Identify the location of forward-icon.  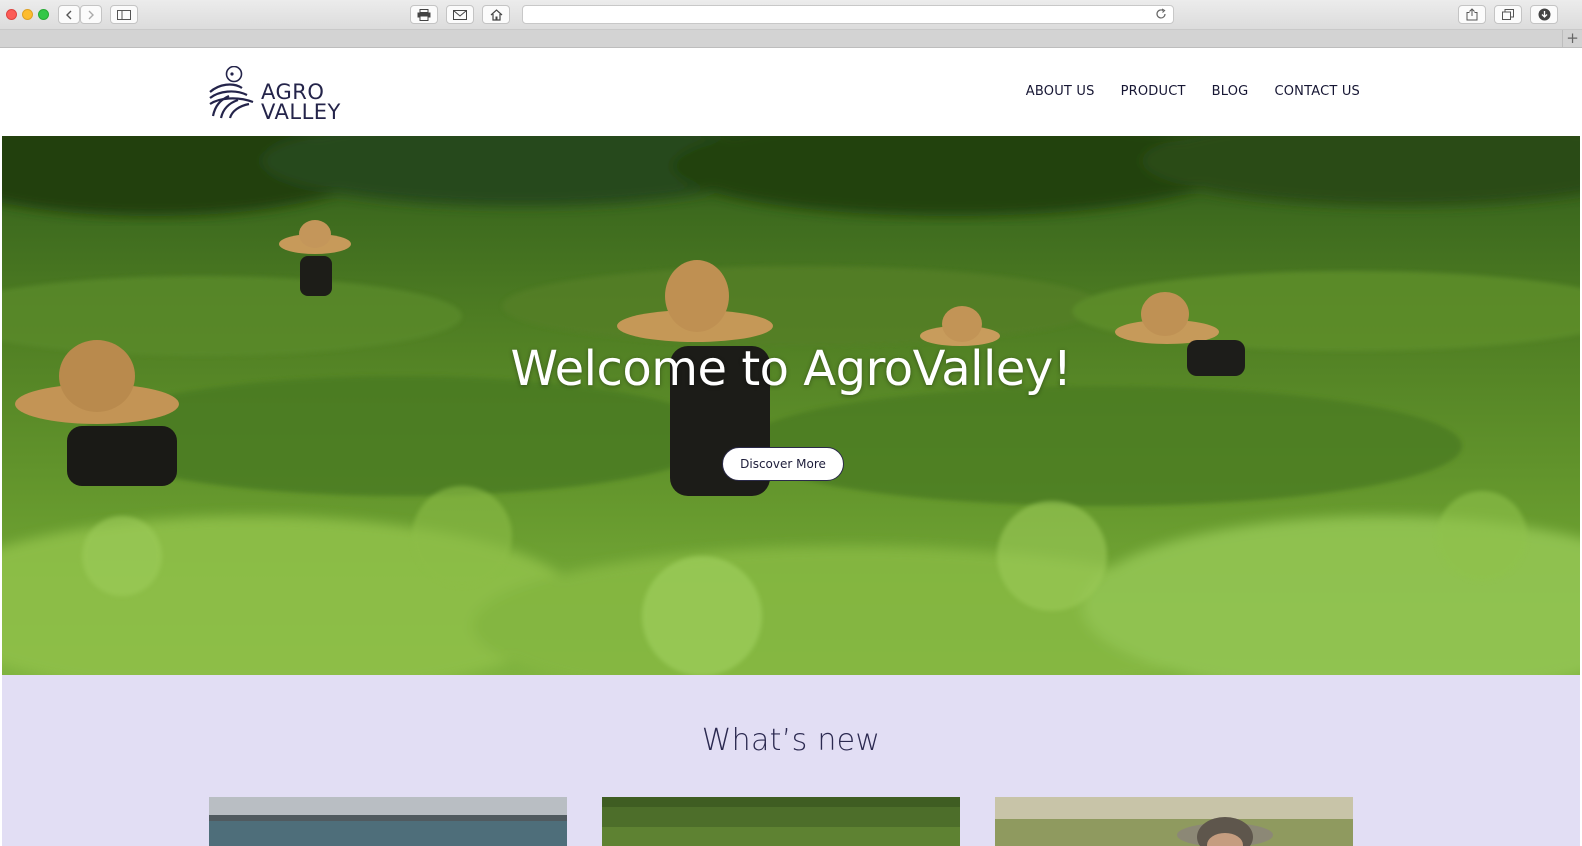
(91, 14).